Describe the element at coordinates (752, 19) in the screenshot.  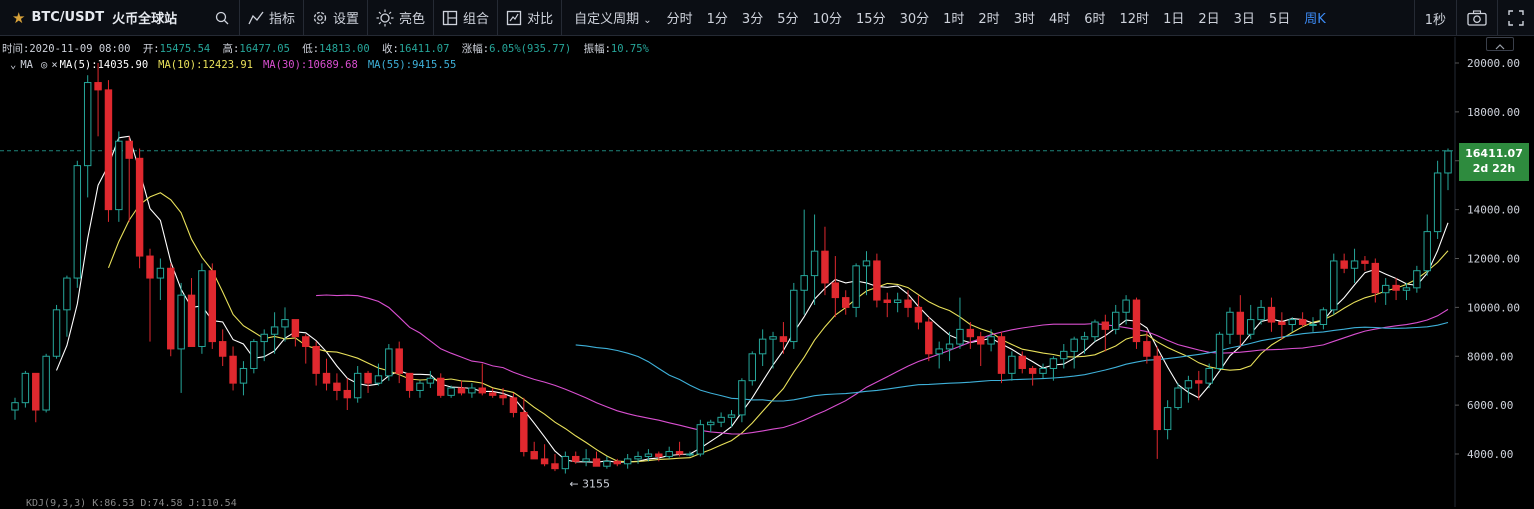
I see `period-option: 3分` at that location.